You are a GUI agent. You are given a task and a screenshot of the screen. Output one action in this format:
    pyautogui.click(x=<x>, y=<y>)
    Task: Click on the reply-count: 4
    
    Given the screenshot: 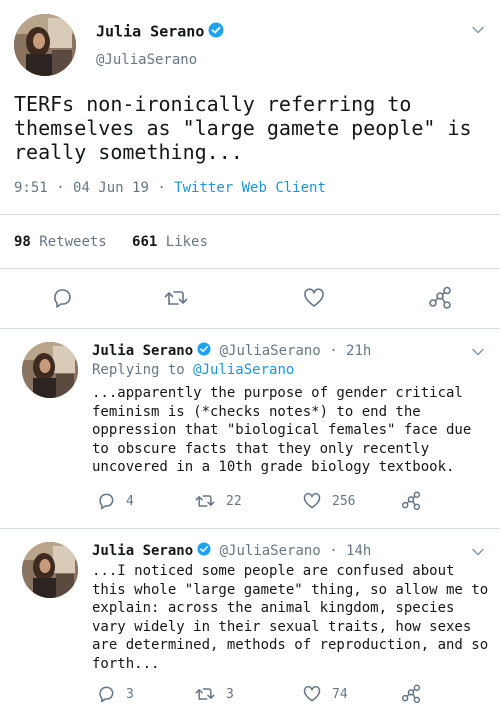 What is the action you would take?
    pyautogui.click(x=130, y=501)
    